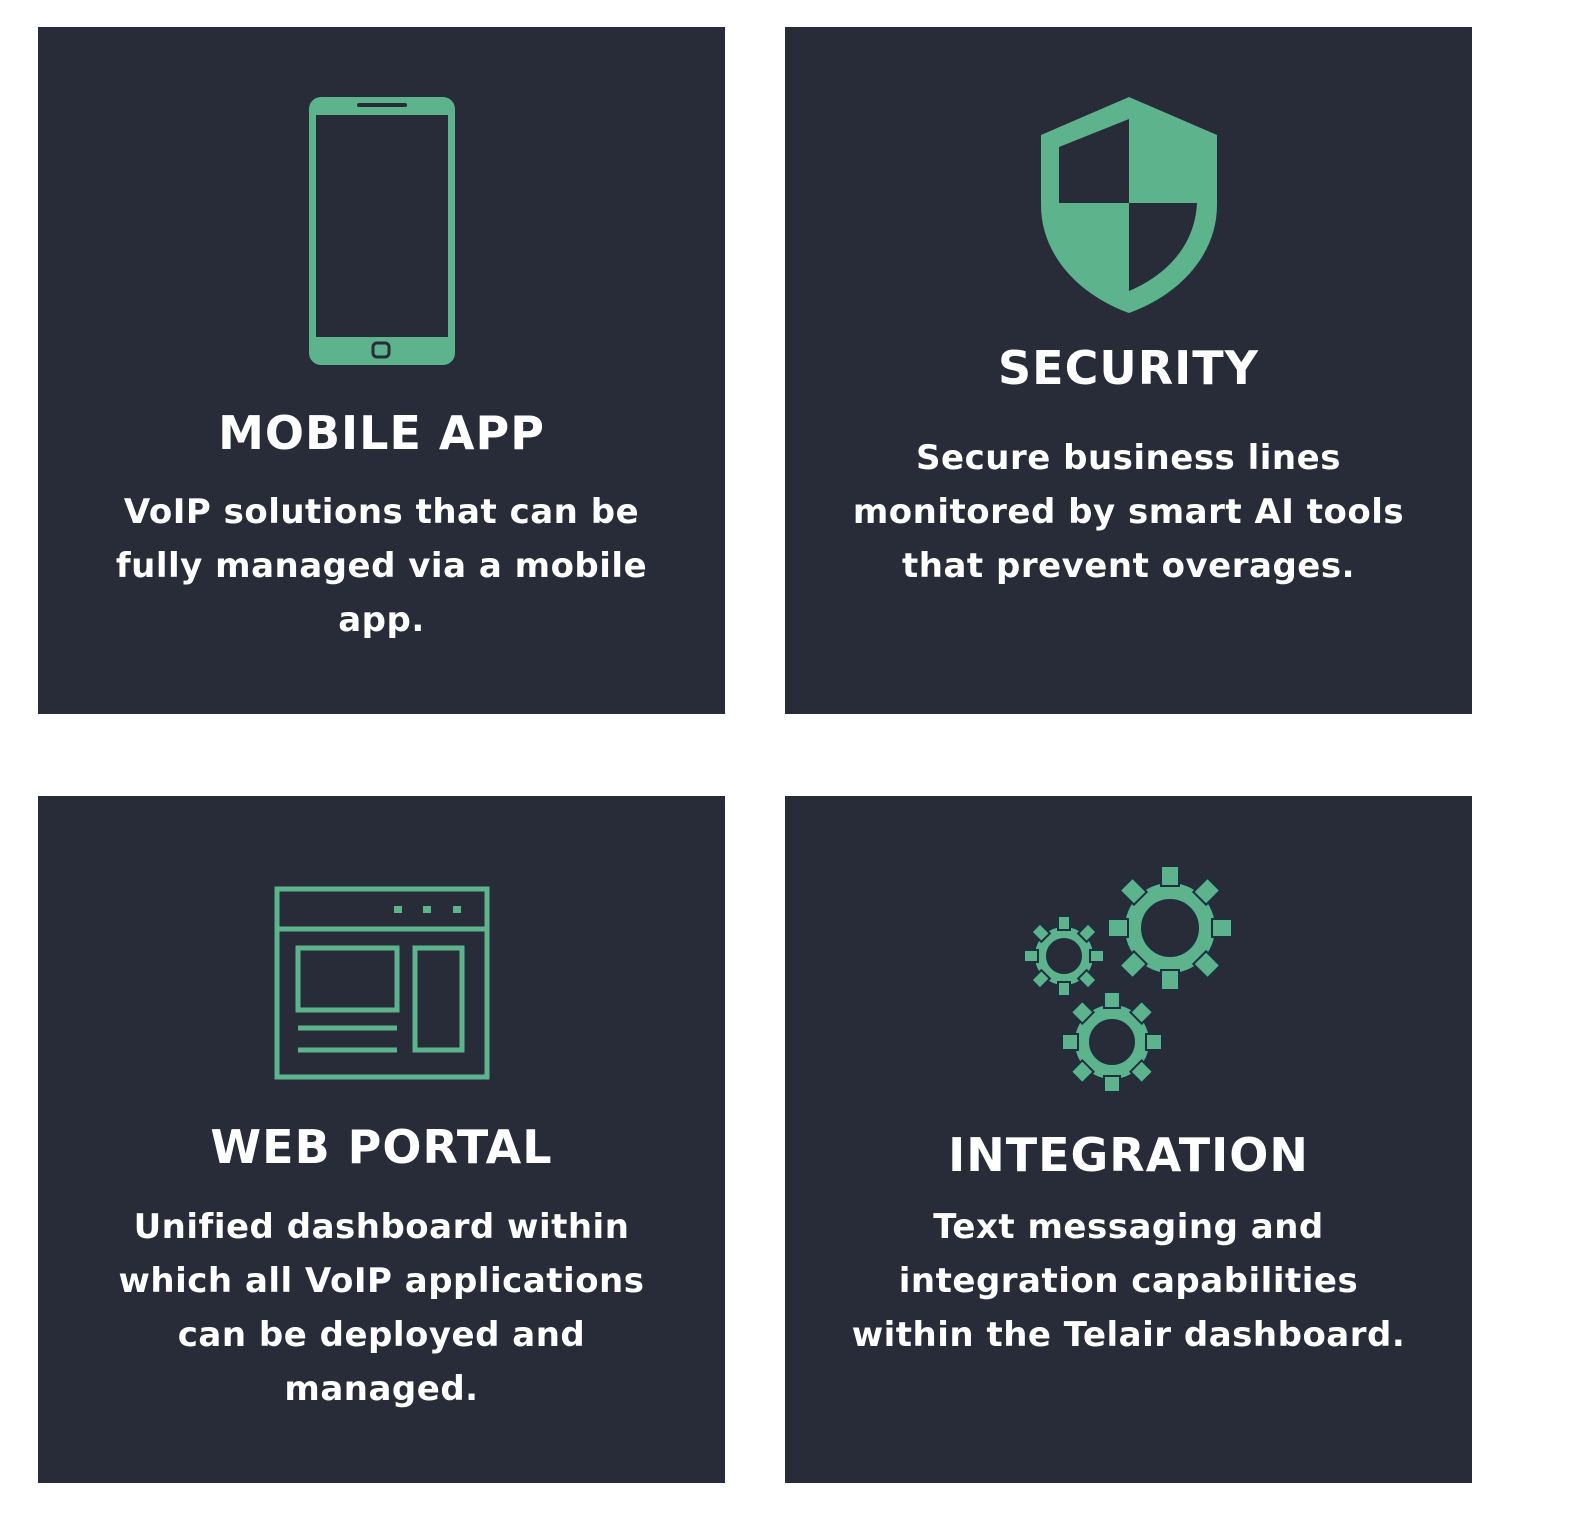 This screenshot has height=1526, width=1576. Describe the element at coordinates (1128, 205) in the screenshot. I see `shield-icon` at that location.